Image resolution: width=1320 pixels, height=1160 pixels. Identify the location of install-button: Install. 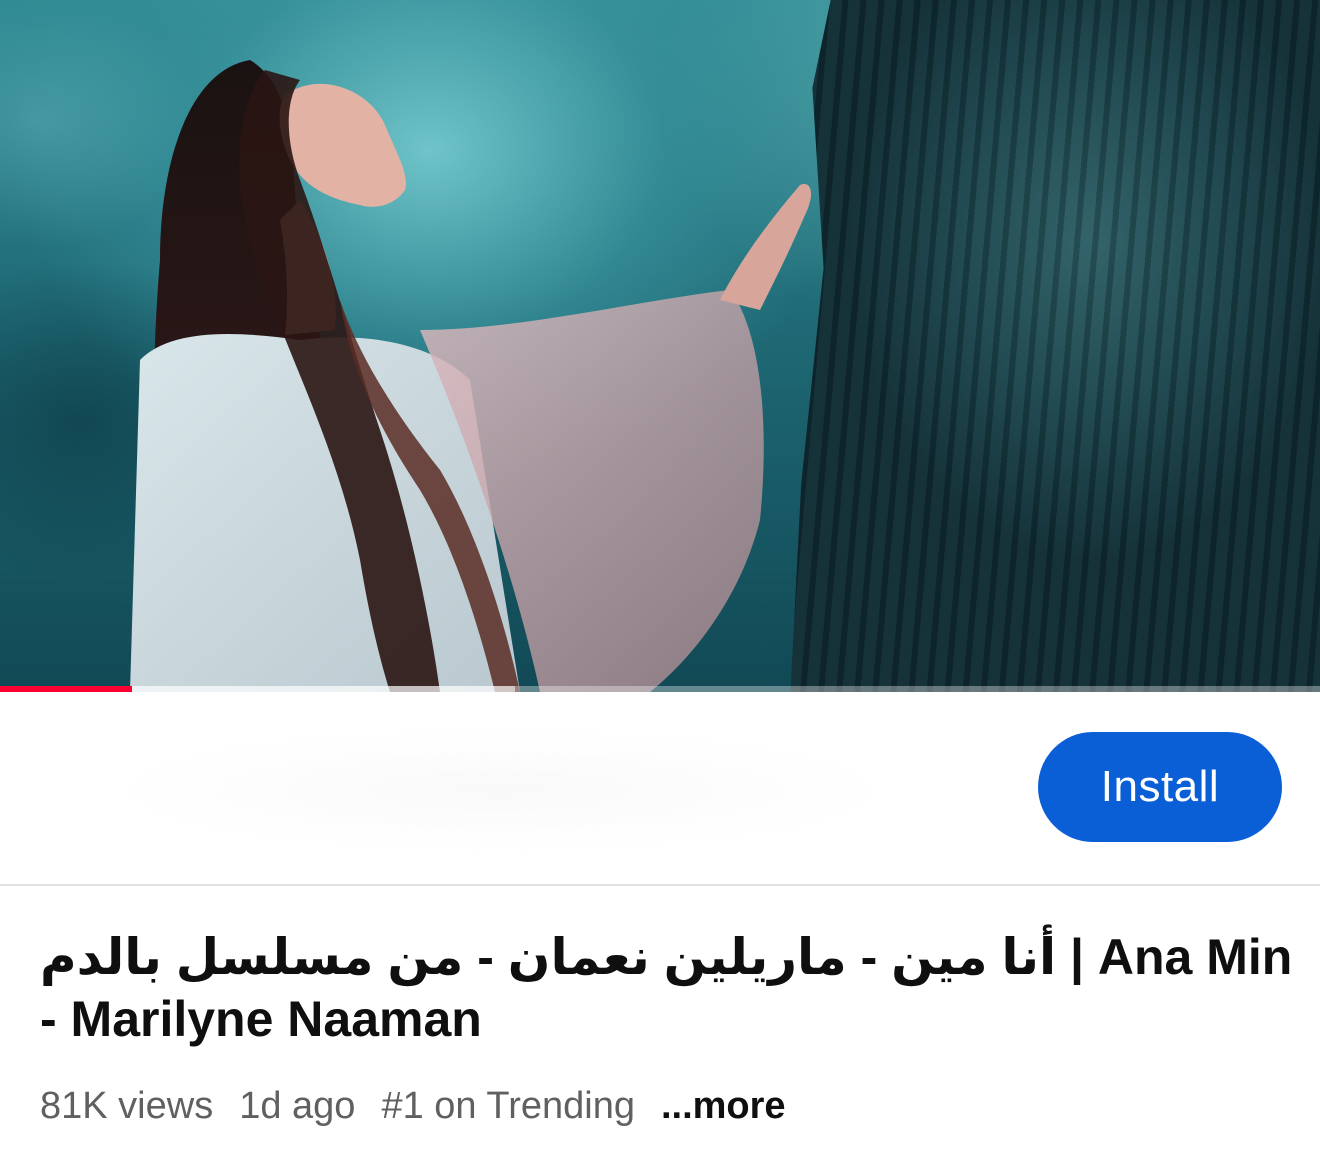
(1160, 787).